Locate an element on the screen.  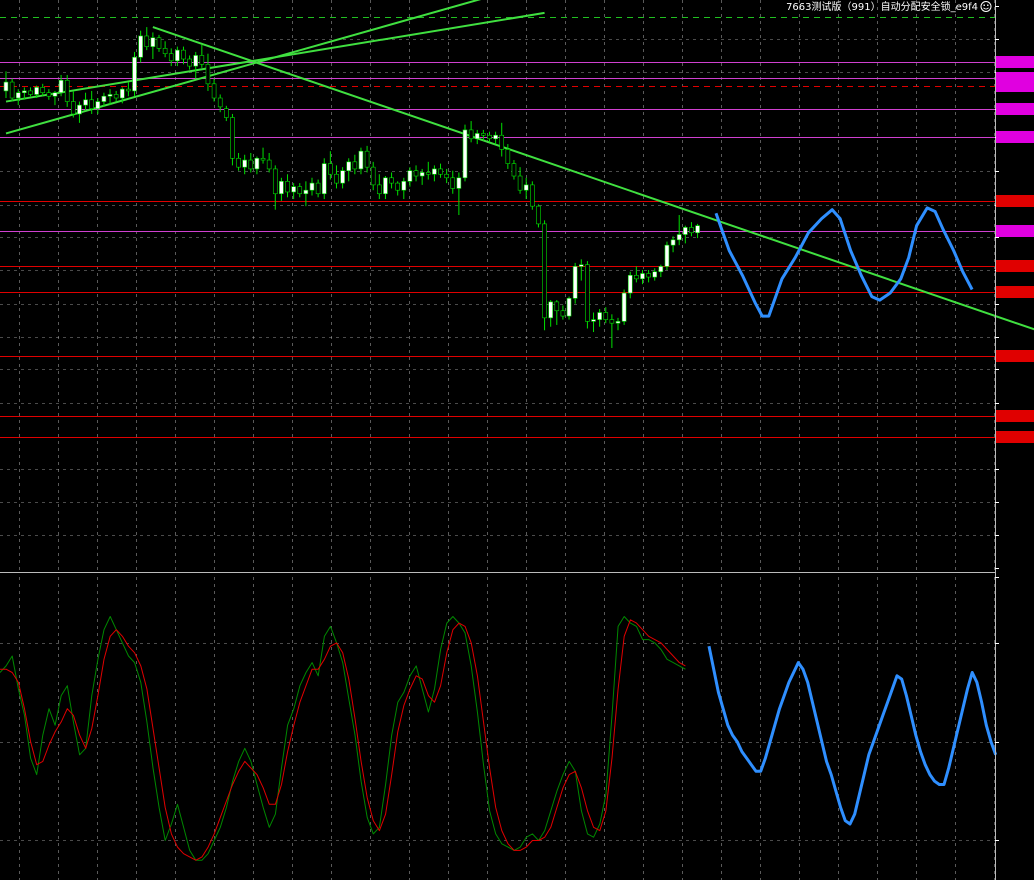
window-title-group: 7663测试版（991）自动分配安全锁_e9f4 is located at coordinates (889, 6).